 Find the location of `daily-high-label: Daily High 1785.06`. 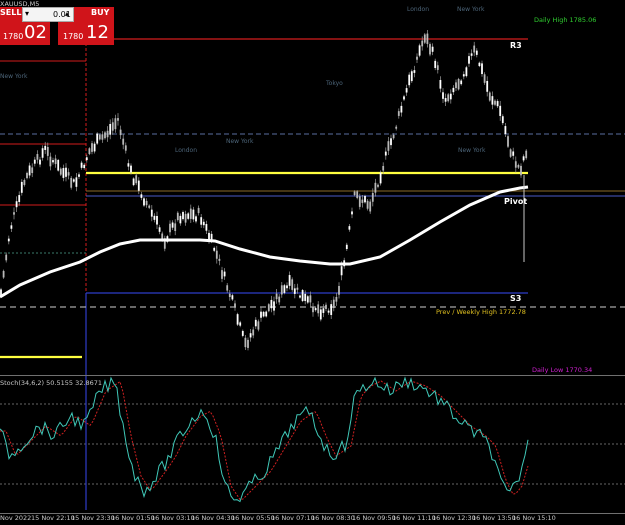

daily-high-label: Daily High 1785.06 is located at coordinates (565, 20).